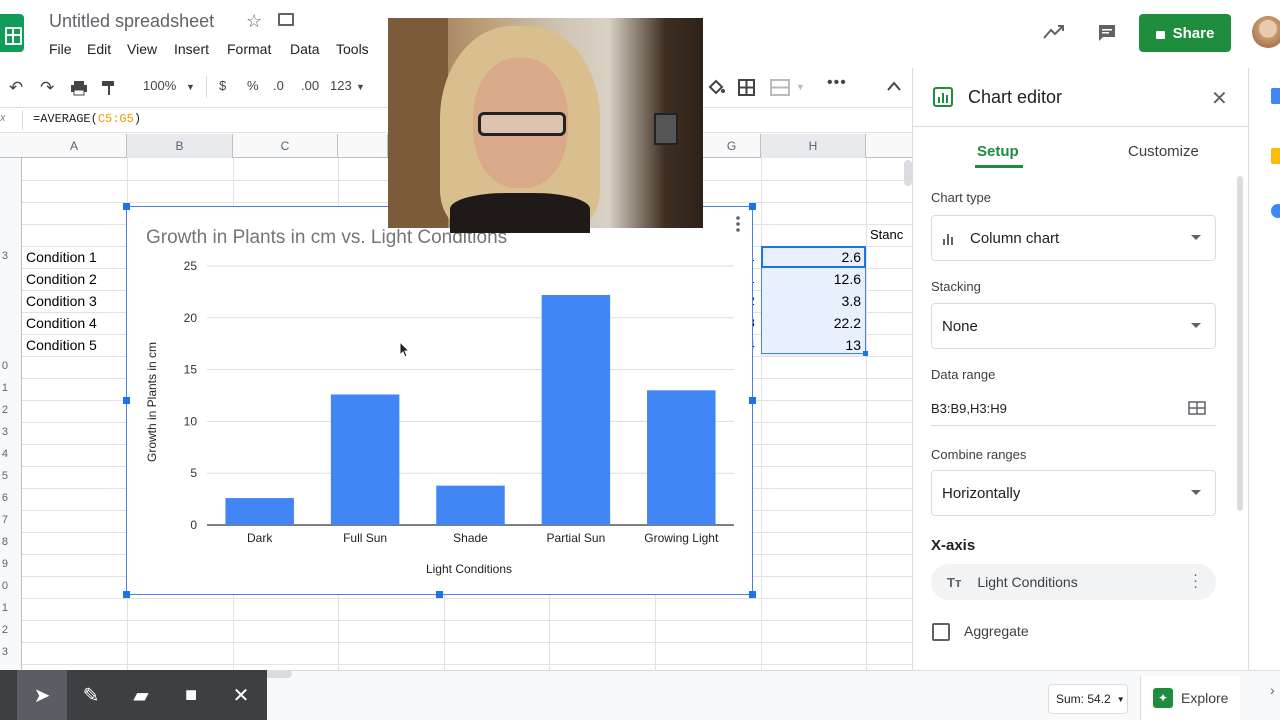 This screenshot has width=1280, height=720. What do you see at coordinates (152, 402) in the screenshot?
I see `y-axis-label: Growth in Plants in cm` at bounding box center [152, 402].